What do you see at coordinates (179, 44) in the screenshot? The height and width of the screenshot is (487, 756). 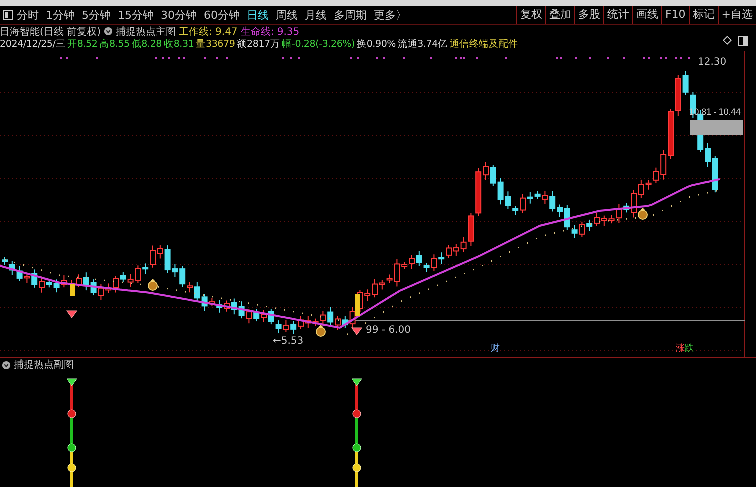 I see `quote-value: 收8.31` at bounding box center [179, 44].